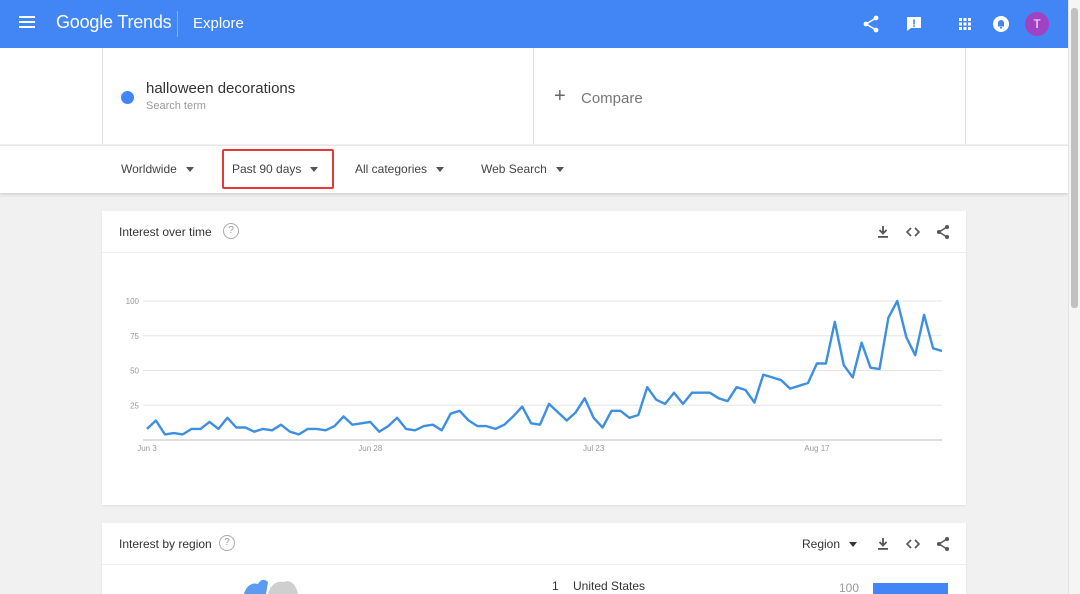  What do you see at coordinates (914, 24) in the screenshot?
I see `feedback-icon` at bounding box center [914, 24].